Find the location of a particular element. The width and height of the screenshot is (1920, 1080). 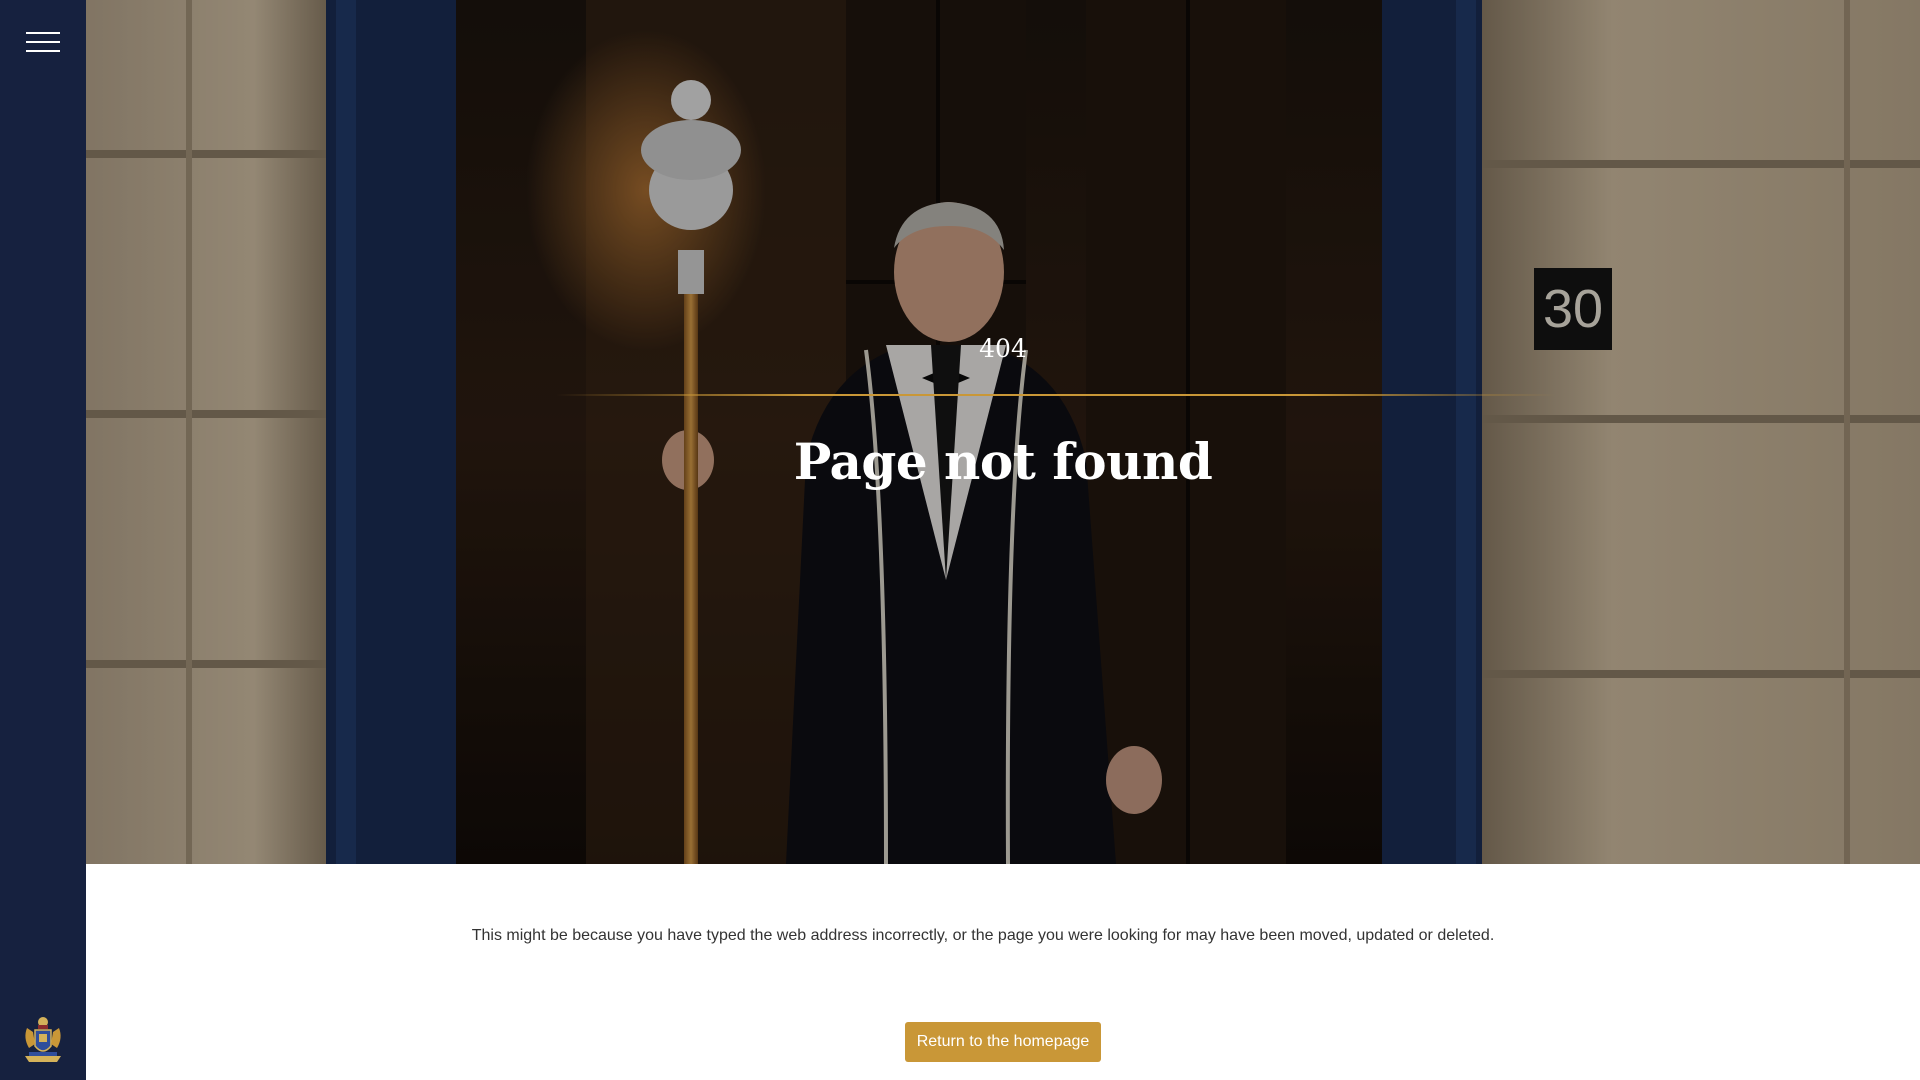

error-code: 404 is located at coordinates (1003, 348).